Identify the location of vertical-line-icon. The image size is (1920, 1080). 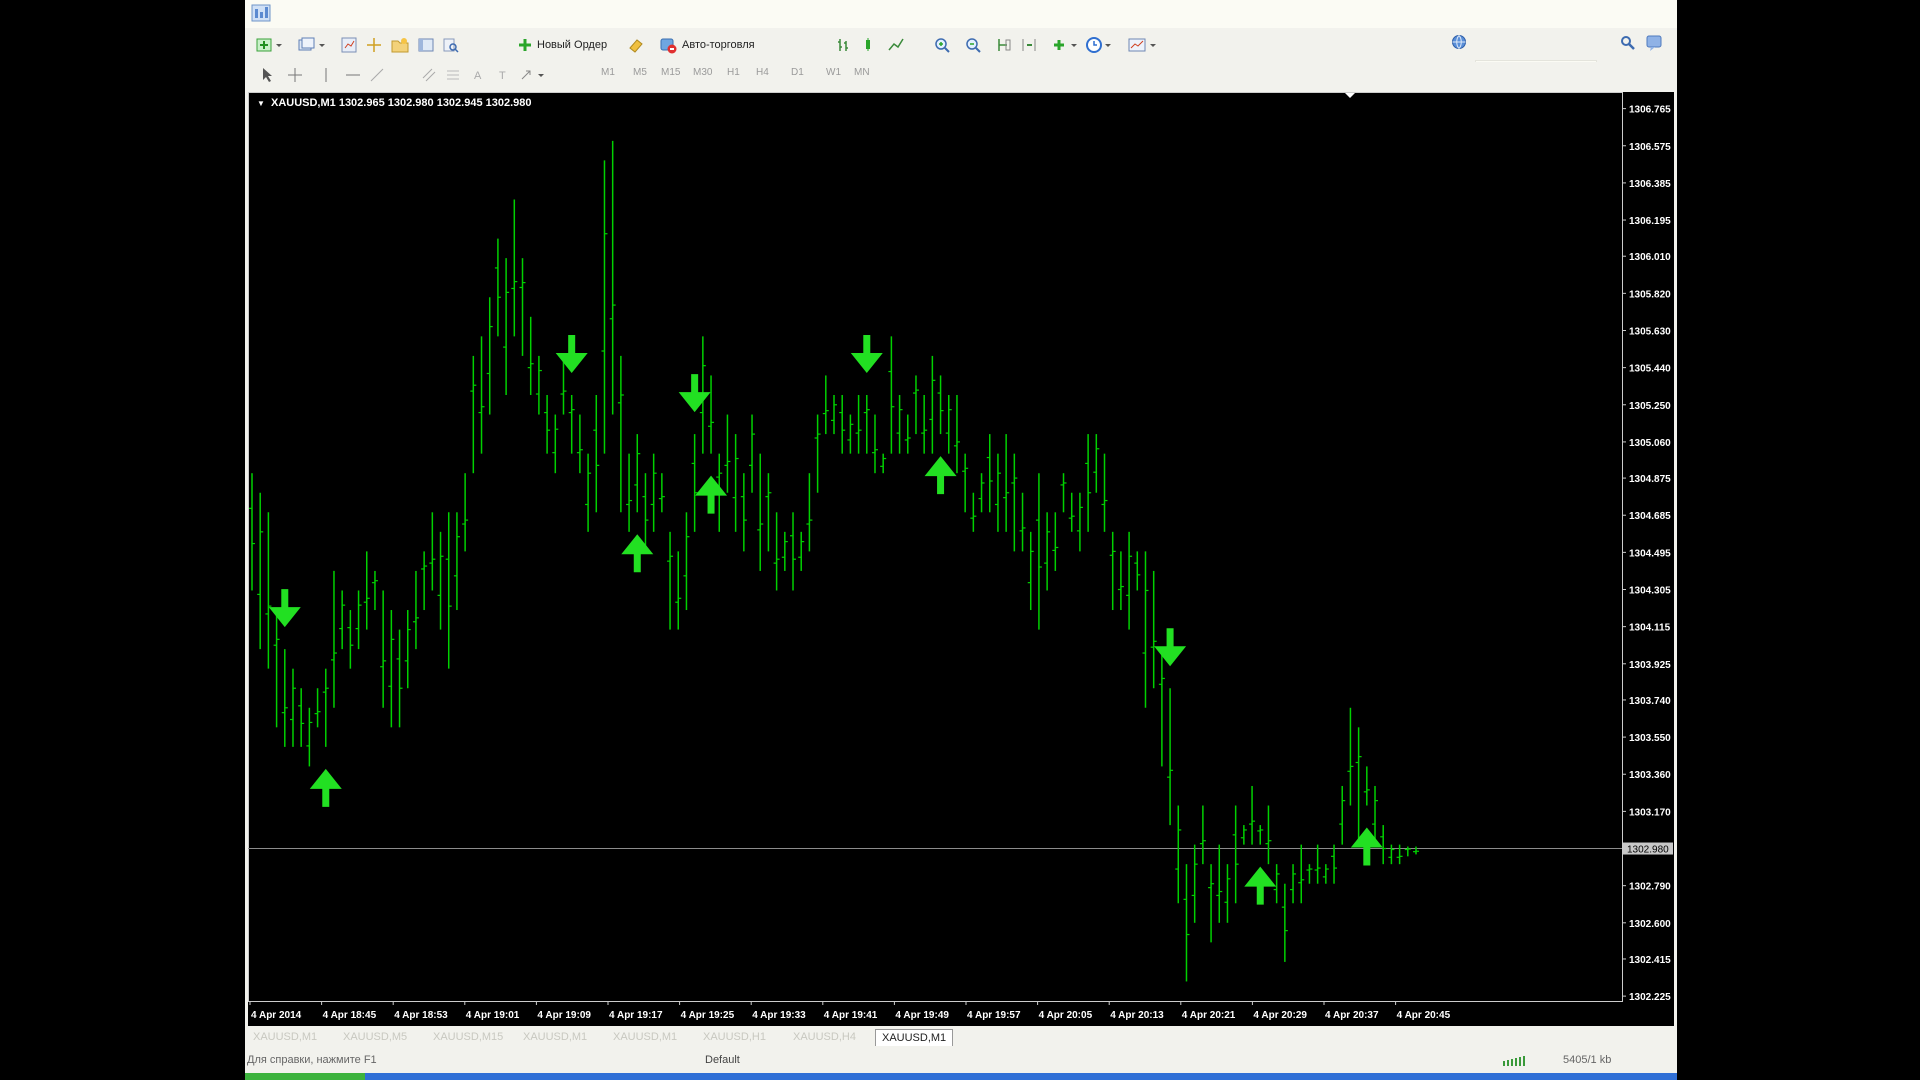
(326, 75).